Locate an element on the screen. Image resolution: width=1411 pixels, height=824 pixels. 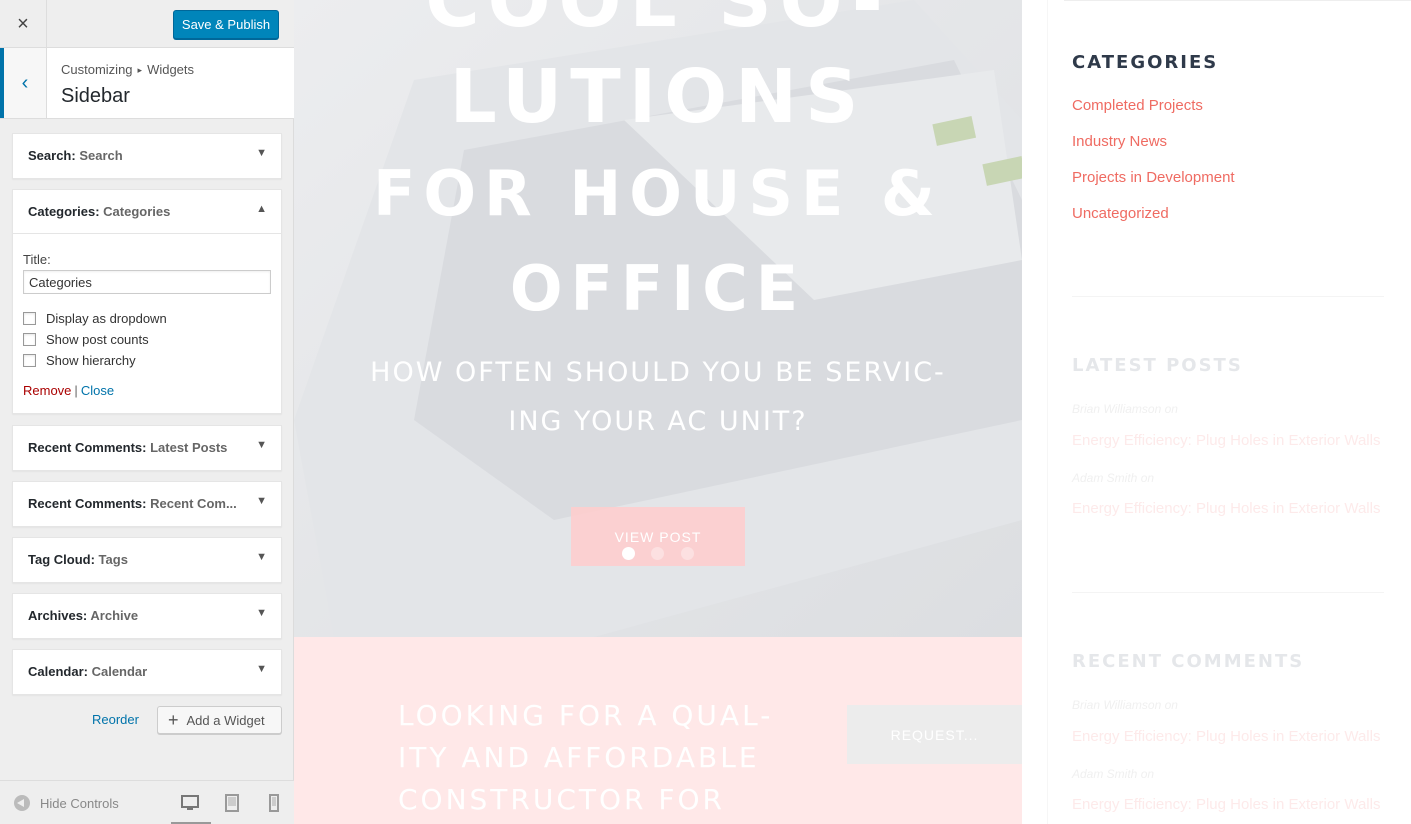
widget-header: Recent Comments: Latest Posts ▼ is located at coordinates (147, 448).